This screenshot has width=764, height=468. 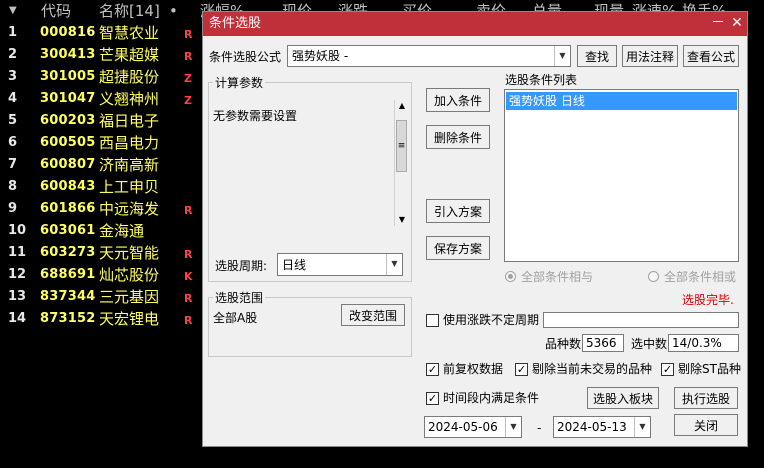 What do you see at coordinates (711, 56) in the screenshot?
I see `view-formula-button: 查看公式` at bounding box center [711, 56].